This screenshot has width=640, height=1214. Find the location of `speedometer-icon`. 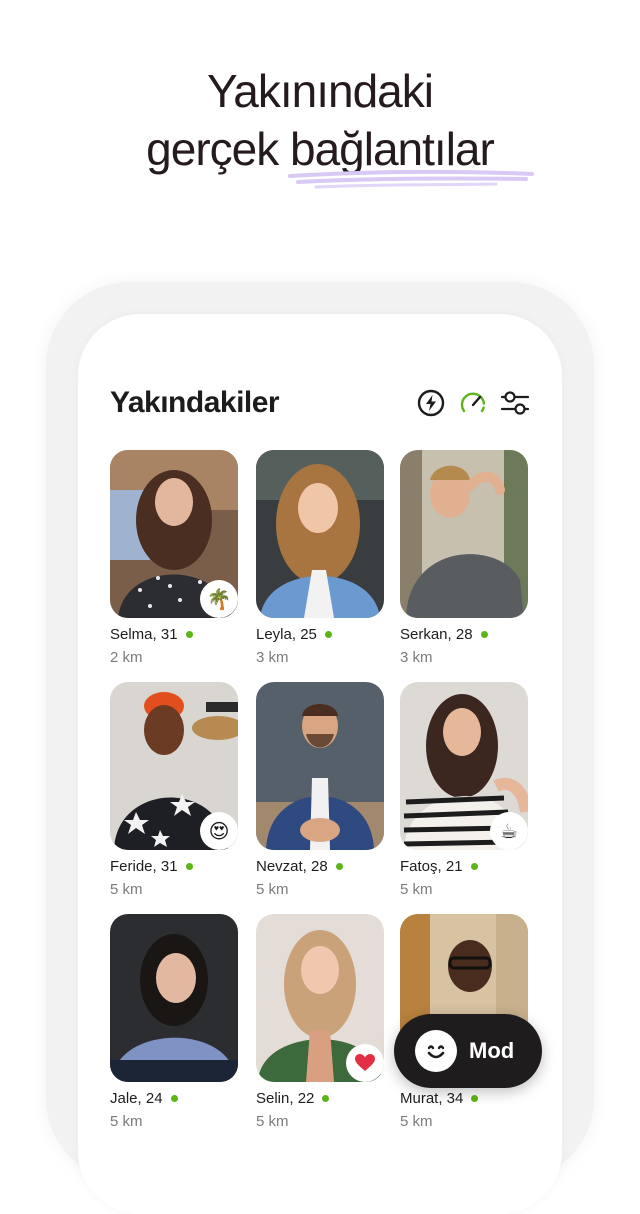

speedometer-icon is located at coordinates (473, 402).